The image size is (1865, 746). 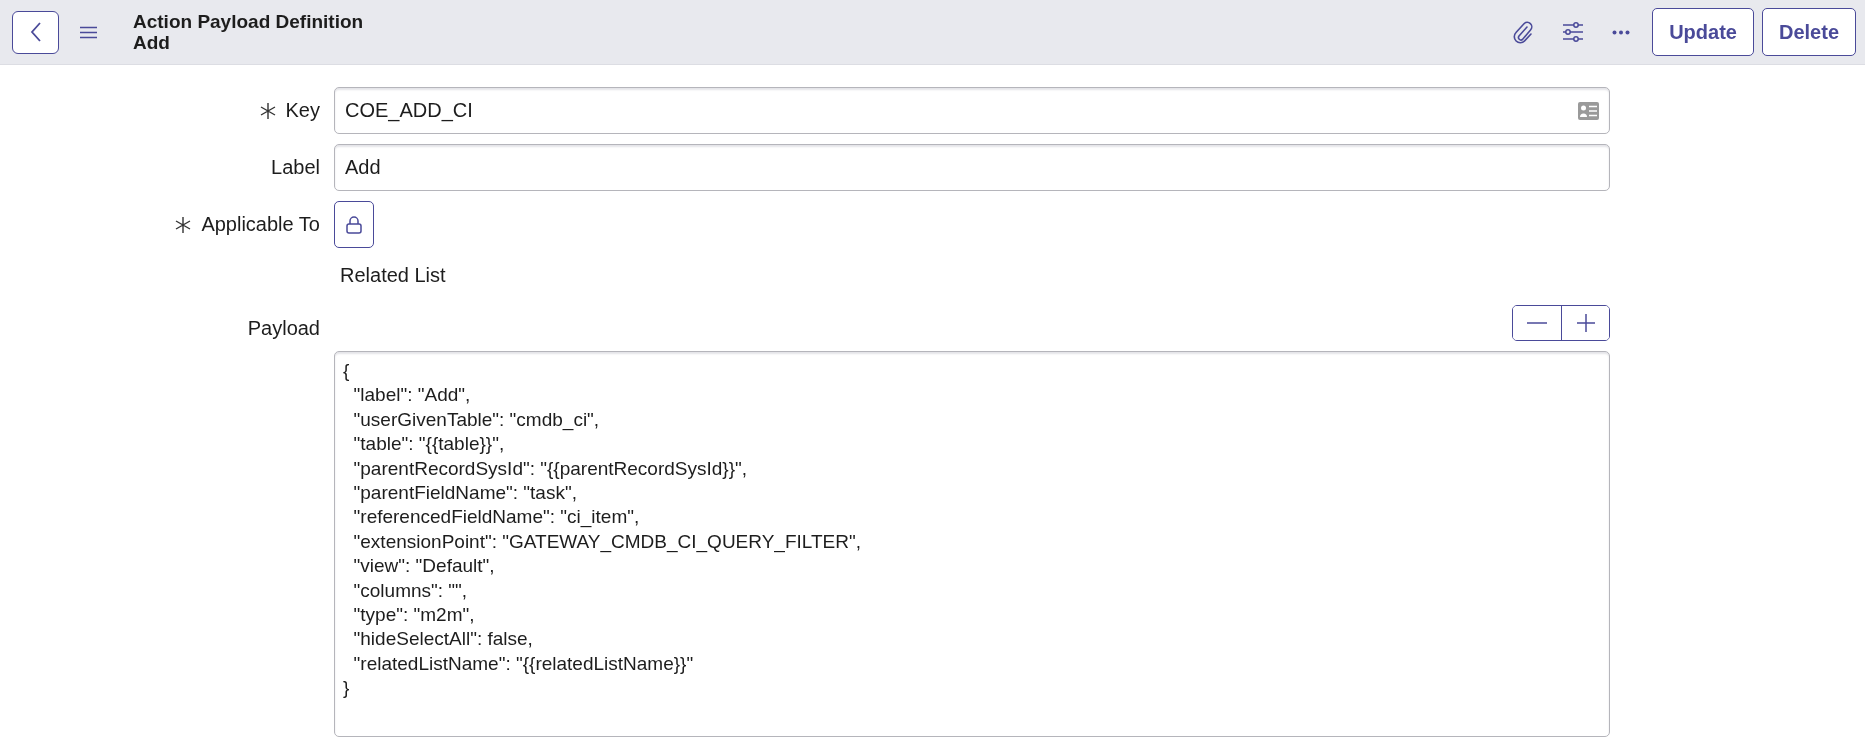 I want to click on contact-card-icon, so click(x=1588, y=110).